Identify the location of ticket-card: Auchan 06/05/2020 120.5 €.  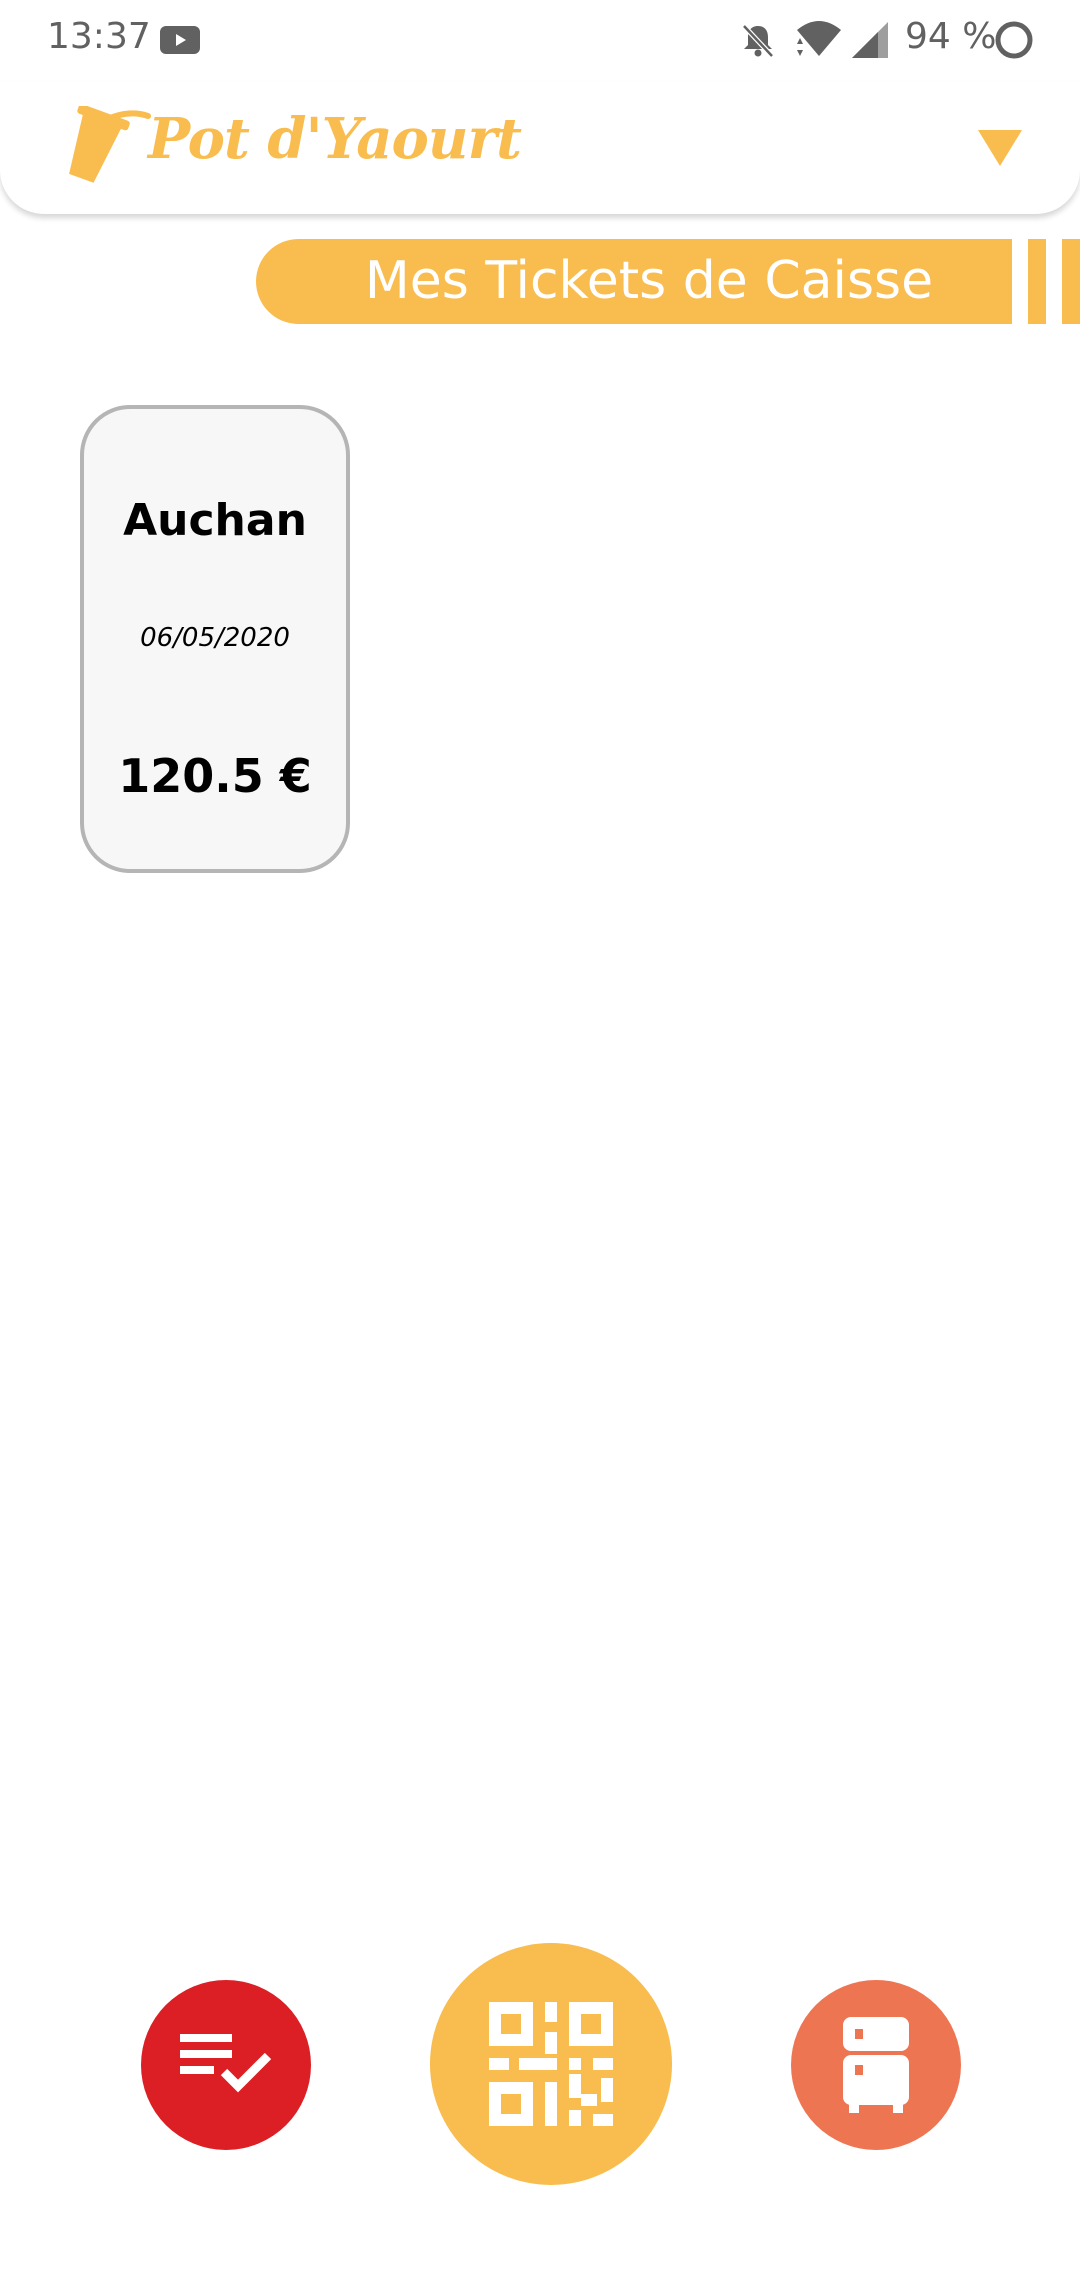
(215, 639).